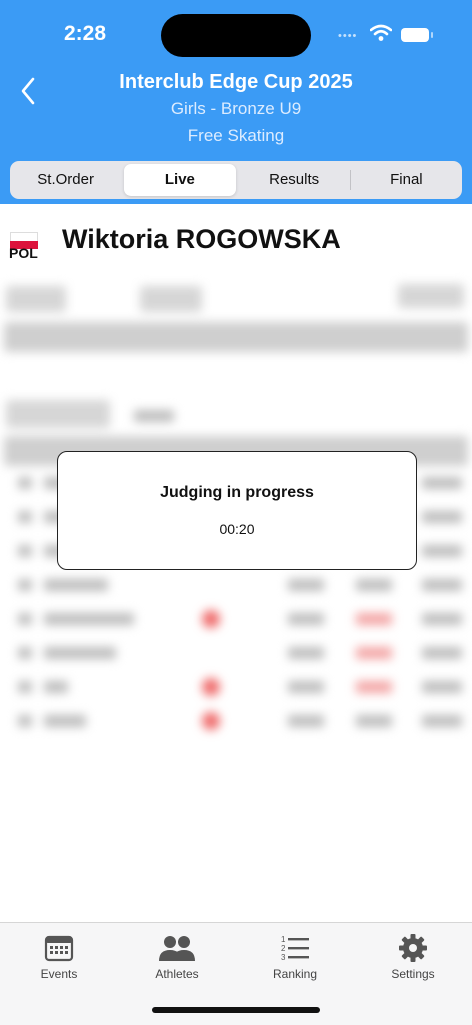  What do you see at coordinates (59, 948) in the screenshot?
I see `calendar-icon` at bounding box center [59, 948].